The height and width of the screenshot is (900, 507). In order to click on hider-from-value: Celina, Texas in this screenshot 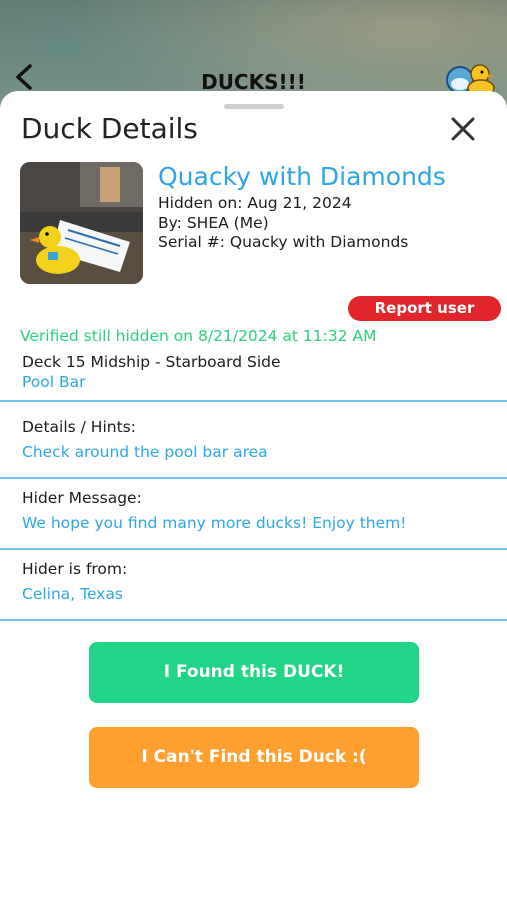, I will do `click(72, 594)`.